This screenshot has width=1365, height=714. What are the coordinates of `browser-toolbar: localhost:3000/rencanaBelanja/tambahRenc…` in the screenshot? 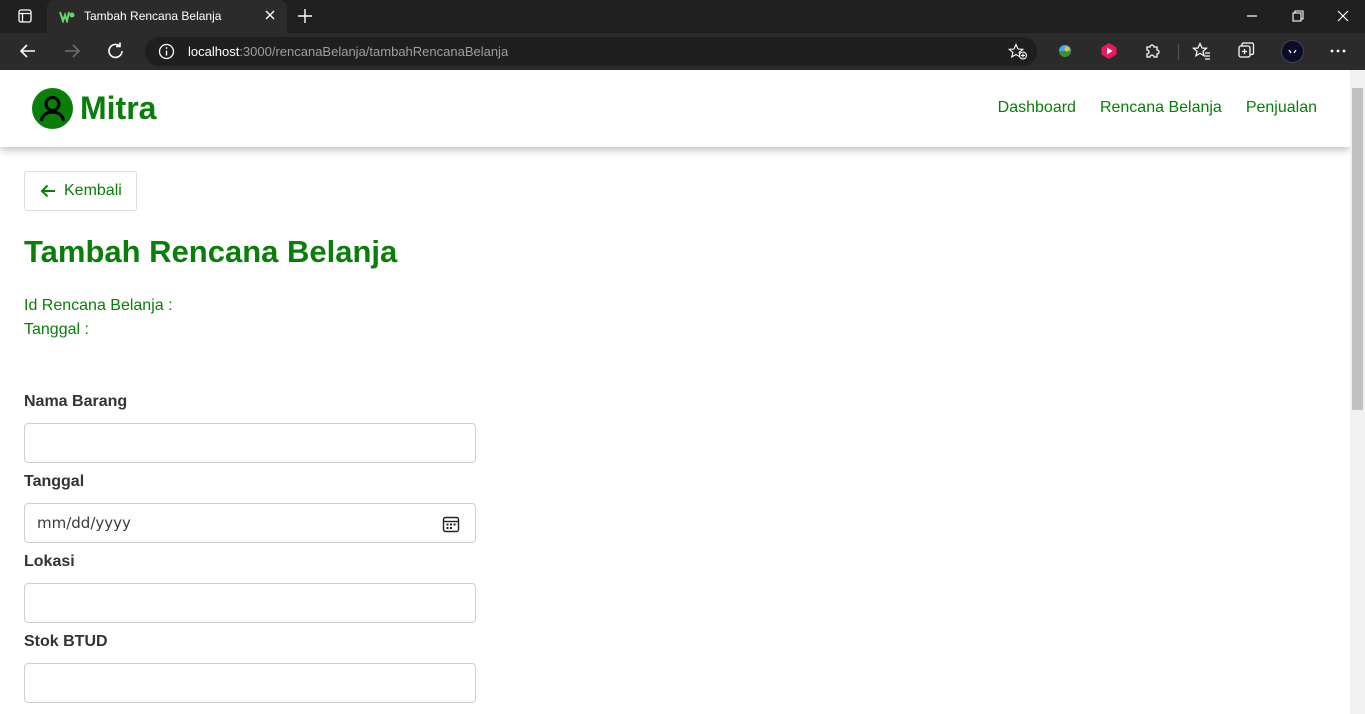 It's located at (682, 51).